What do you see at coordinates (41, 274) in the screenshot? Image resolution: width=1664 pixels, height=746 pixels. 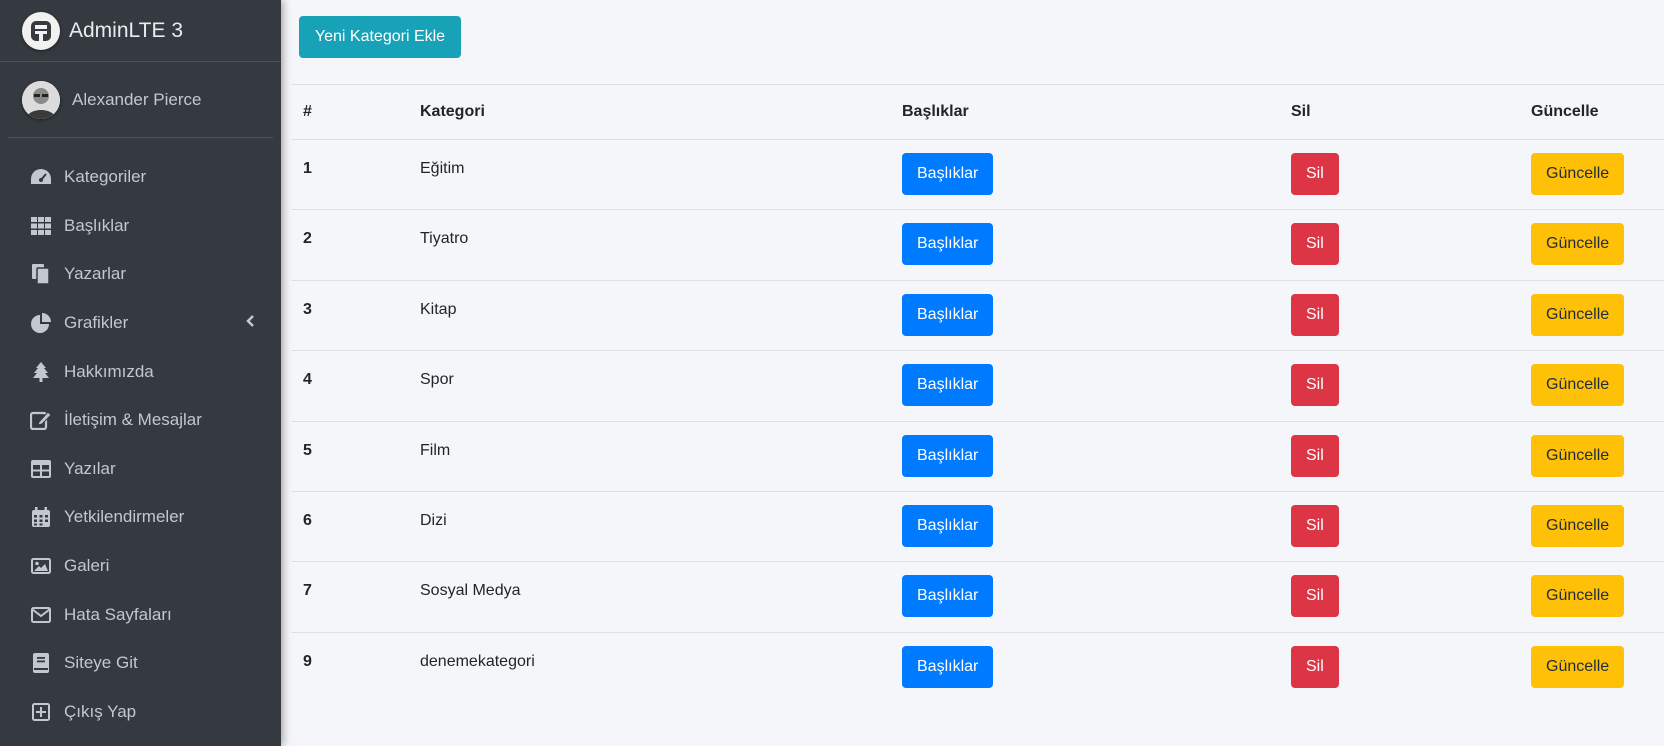 I see `copy-icon` at bounding box center [41, 274].